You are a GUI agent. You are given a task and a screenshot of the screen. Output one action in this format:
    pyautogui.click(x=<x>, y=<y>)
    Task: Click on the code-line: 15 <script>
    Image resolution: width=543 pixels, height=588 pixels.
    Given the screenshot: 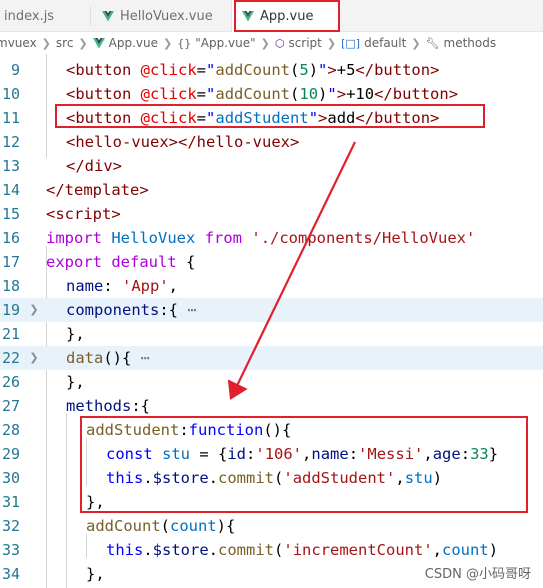 What is the action you would take?
    pyautogui.click(x=271, y=214)
    